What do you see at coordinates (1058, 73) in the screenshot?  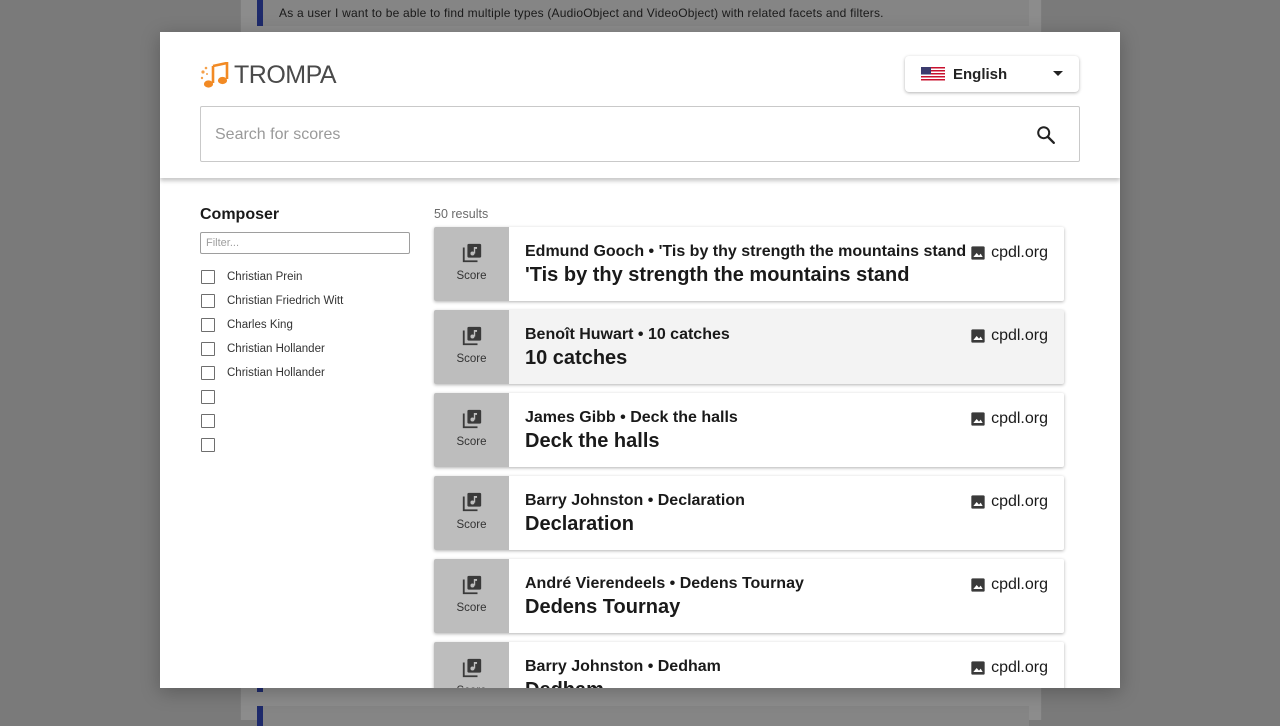 I see `chevron-down-icon` at bounding box center [1058, 73].